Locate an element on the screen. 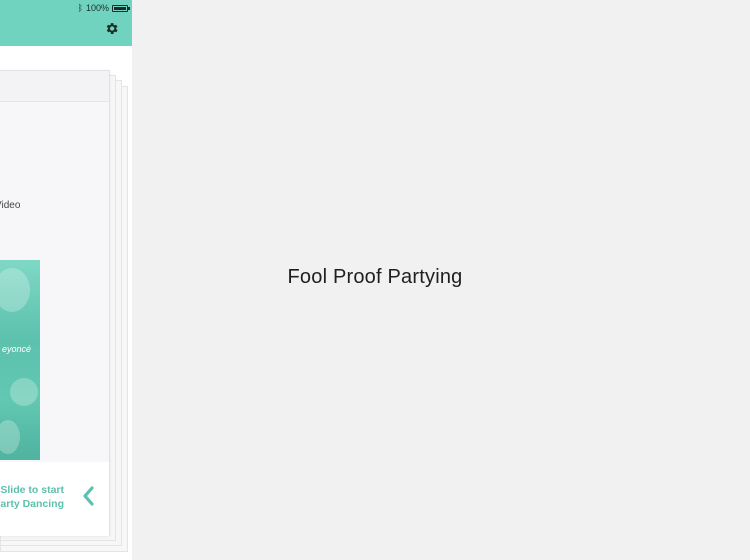  album-art-brand: eyoncé is located at coordinates (17, 349).